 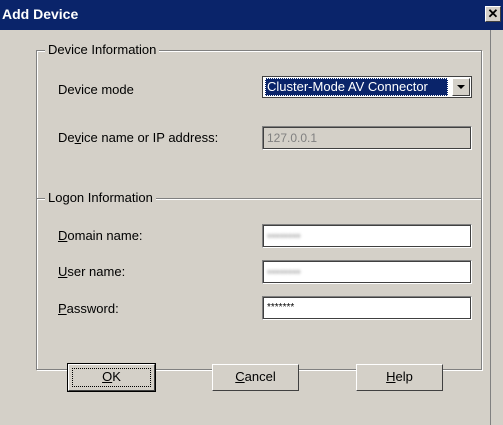 I want to click on window-title: Add Device, so click(x=40, y=14).